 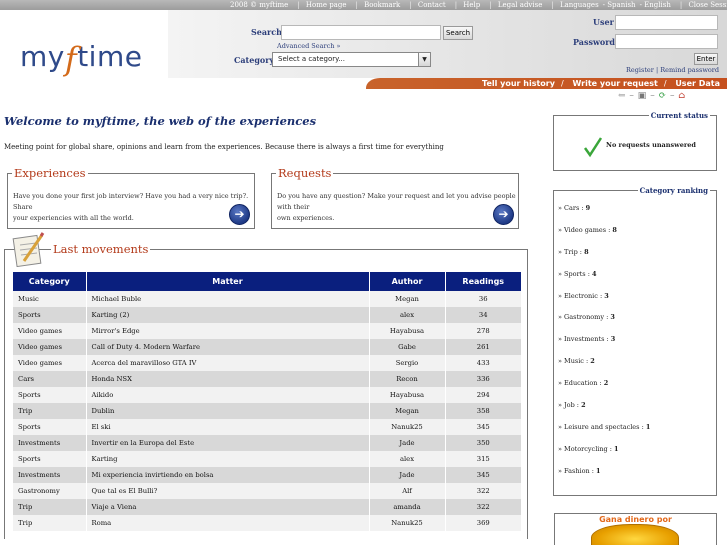 I want to click on cell-readings: 36, so click(x=482, y=299).